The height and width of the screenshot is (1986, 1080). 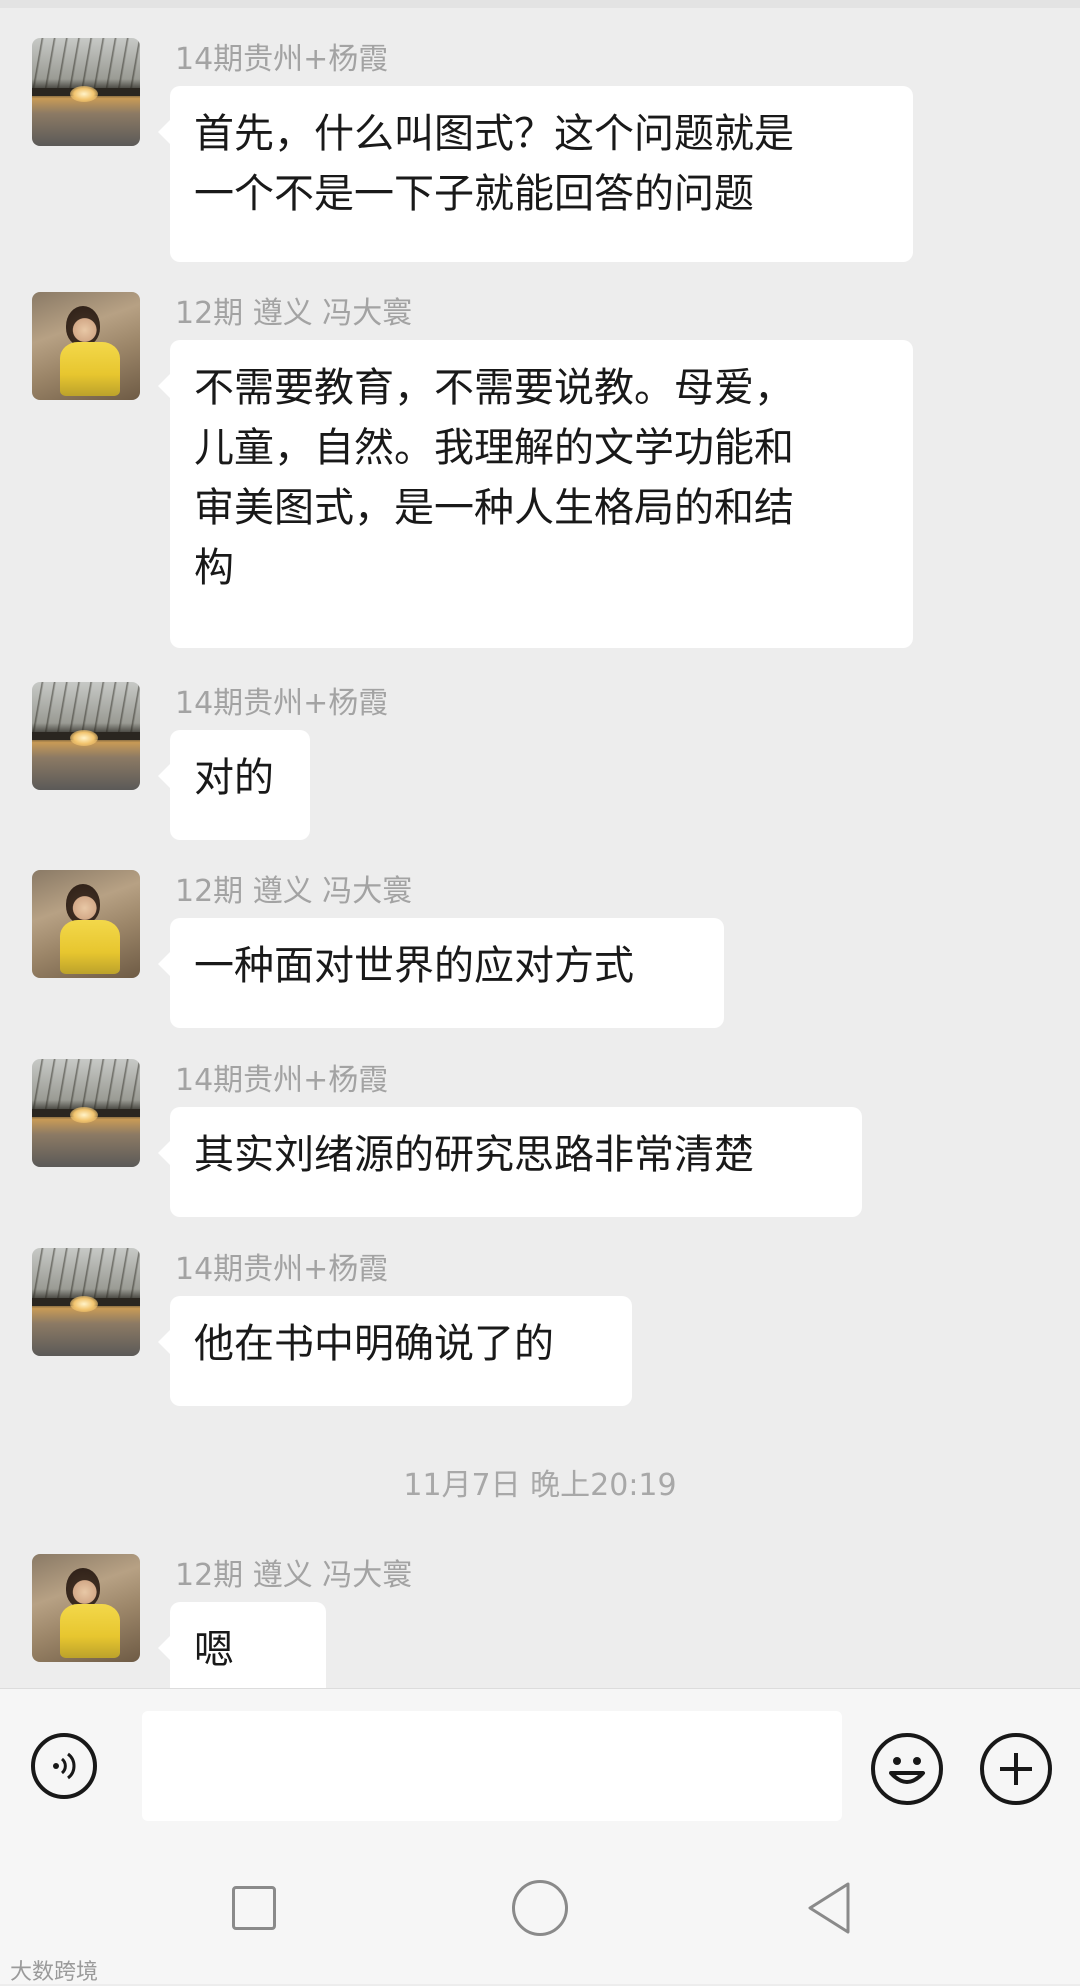 What do you see at coordinates (829, 1908) in the screenshot?
I see `triangle-back-icon` at bounding box center [829, 1908].